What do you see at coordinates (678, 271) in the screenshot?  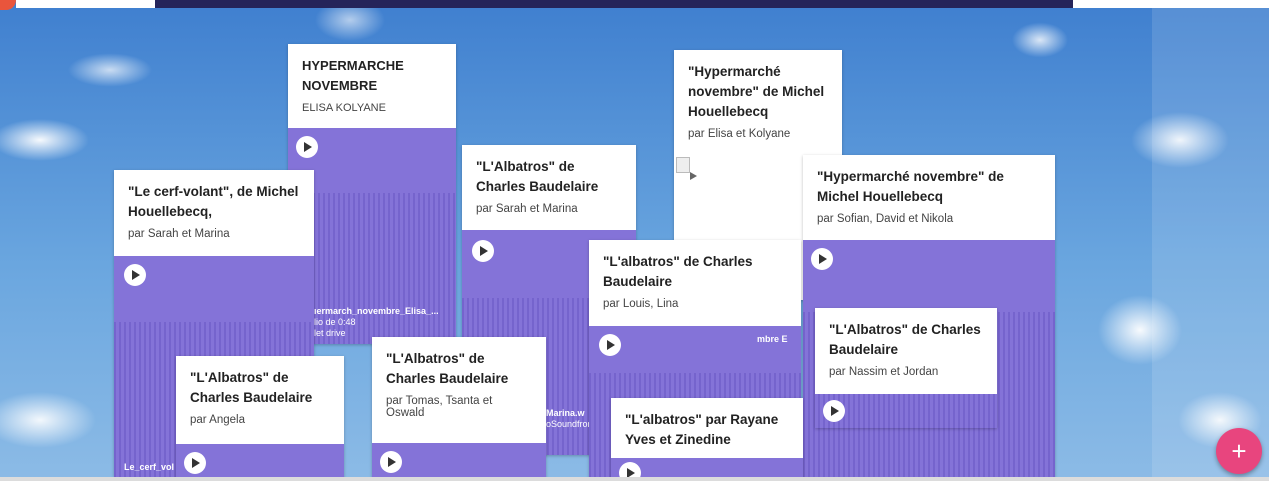 I see `card-title: "L'albatros" de Charles Baudelaire` at bounding box center [678, 271].